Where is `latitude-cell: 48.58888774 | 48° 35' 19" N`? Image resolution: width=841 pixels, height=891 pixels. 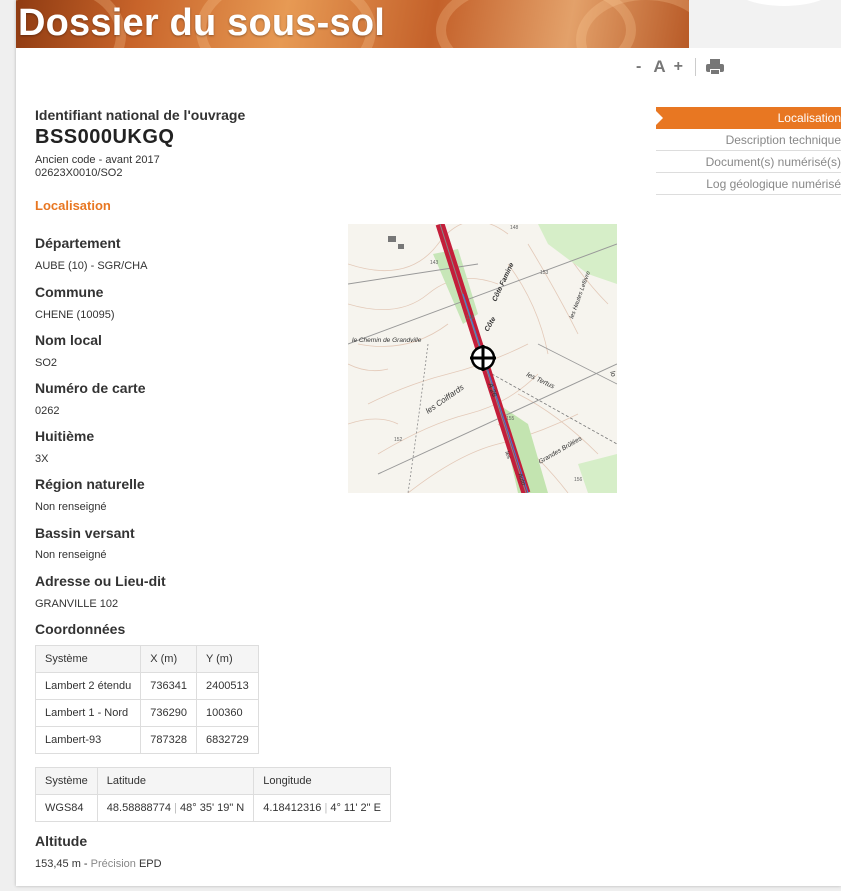 latitude-cell: 48.58888774 | 48° 35' 19" N is located at coordinates (175, 808).